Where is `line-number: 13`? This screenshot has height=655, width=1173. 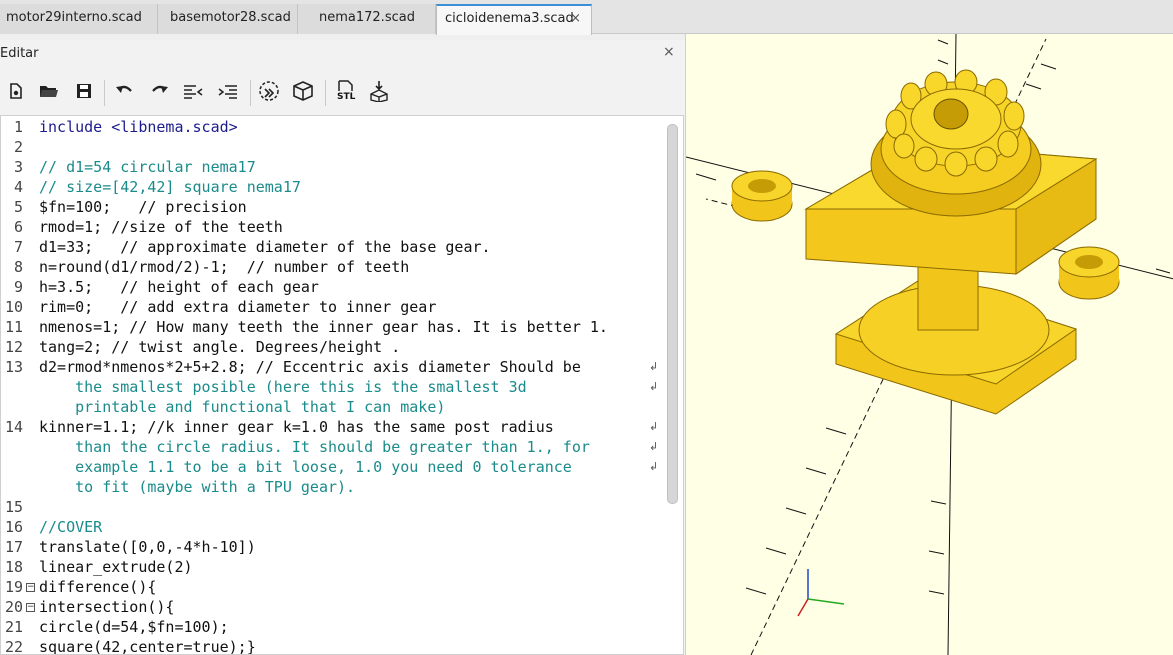
line-number: 13 is located at coordinates (13, 367).